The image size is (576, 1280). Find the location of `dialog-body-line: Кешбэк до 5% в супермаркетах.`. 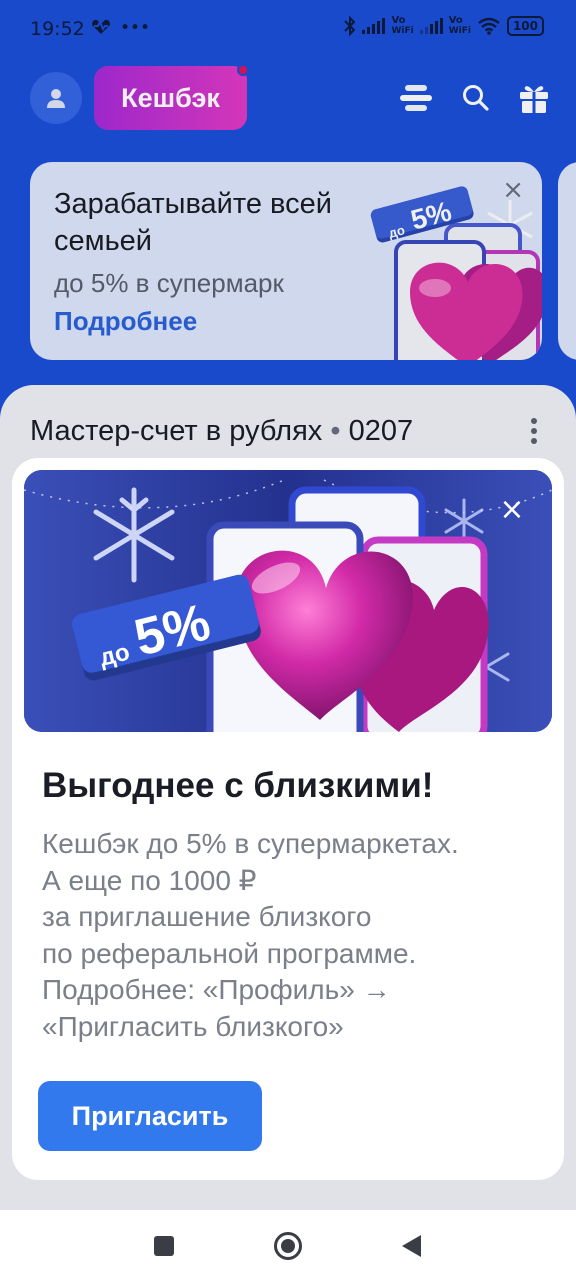

dialog-body-line: Кешбэк до 5% в супермаркетах. is located at coordinates (250, 843).